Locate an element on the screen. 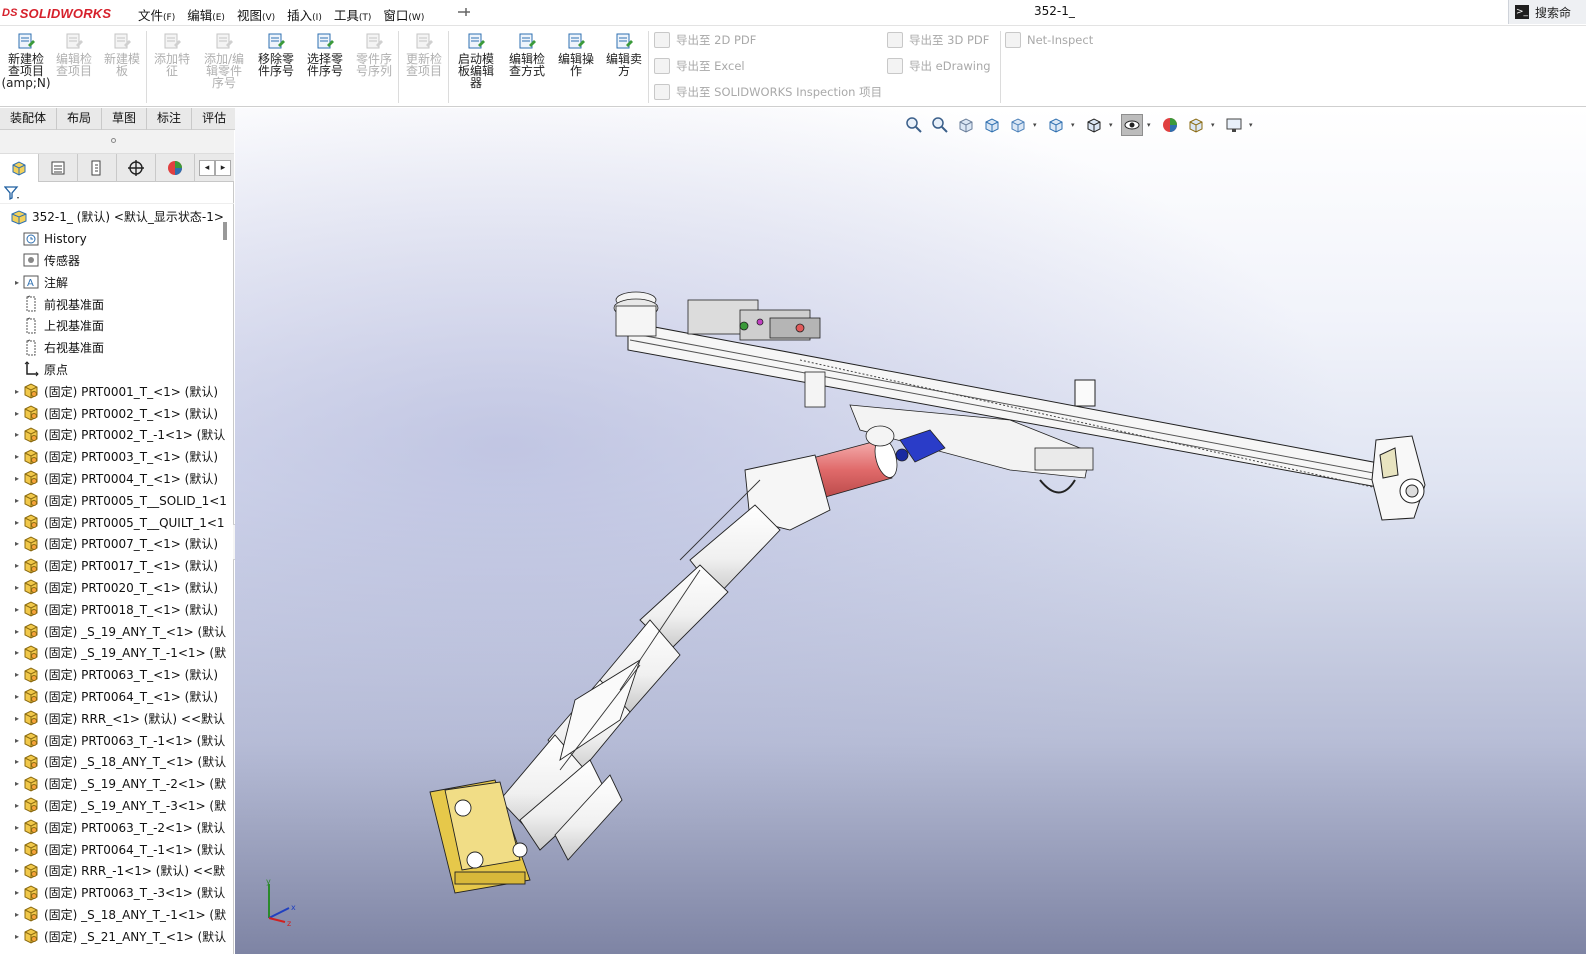  pin-icon is located at coordinates (464, 12).